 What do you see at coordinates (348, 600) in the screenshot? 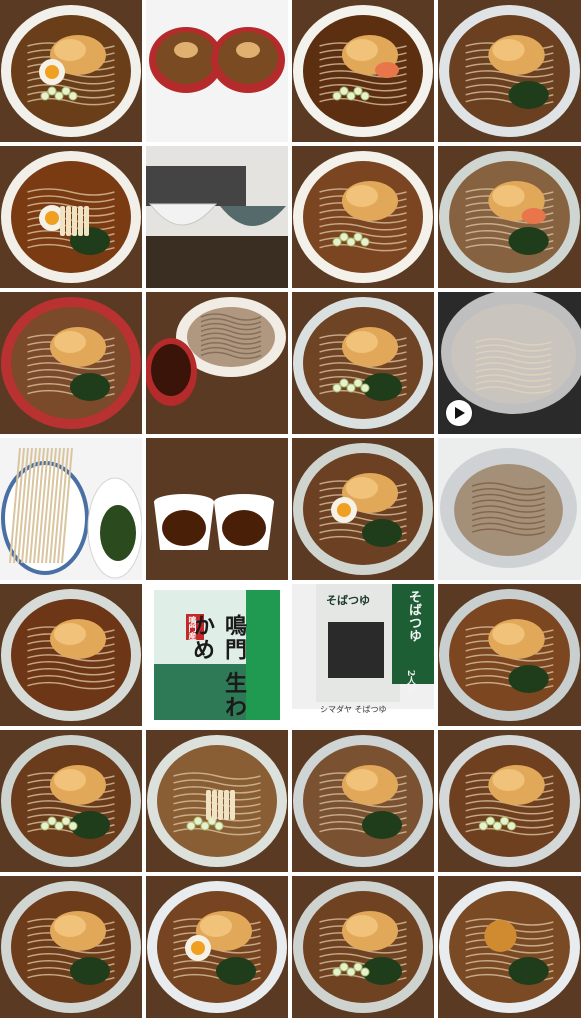
I see `package-title: そばつゆ` at bounding box center [348, 600].